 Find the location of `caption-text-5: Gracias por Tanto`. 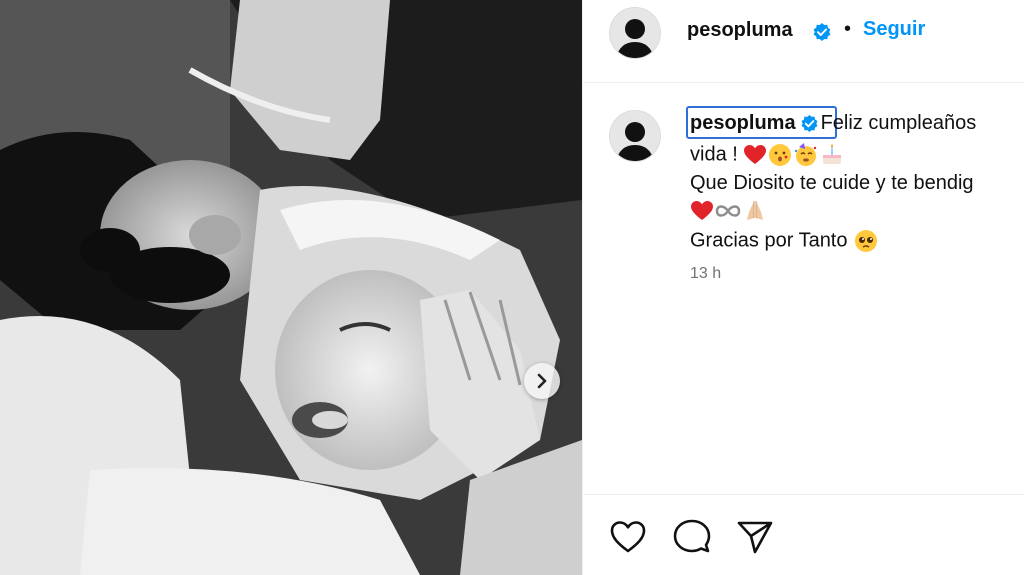

caption-text-5: Gracias por Tanto is located at coordinates (769, 240).